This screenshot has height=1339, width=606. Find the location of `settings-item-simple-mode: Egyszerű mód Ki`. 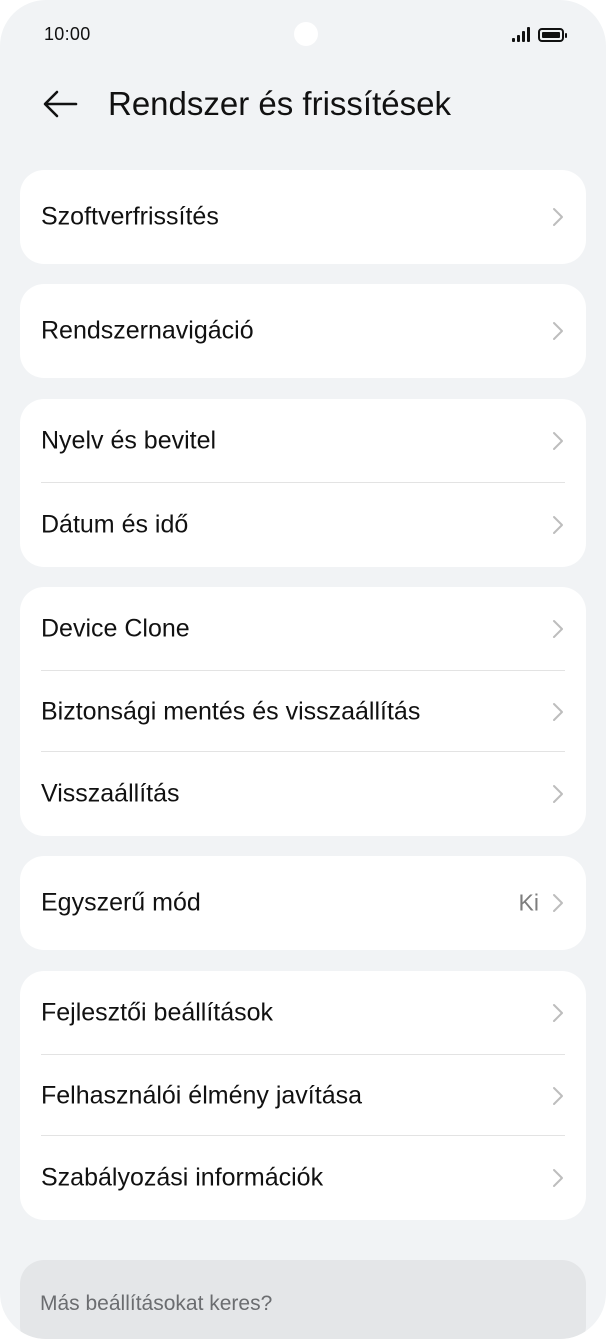

settings-item-simple-mode: Egyszerű mód Ki is located at coordinates (303, 903).